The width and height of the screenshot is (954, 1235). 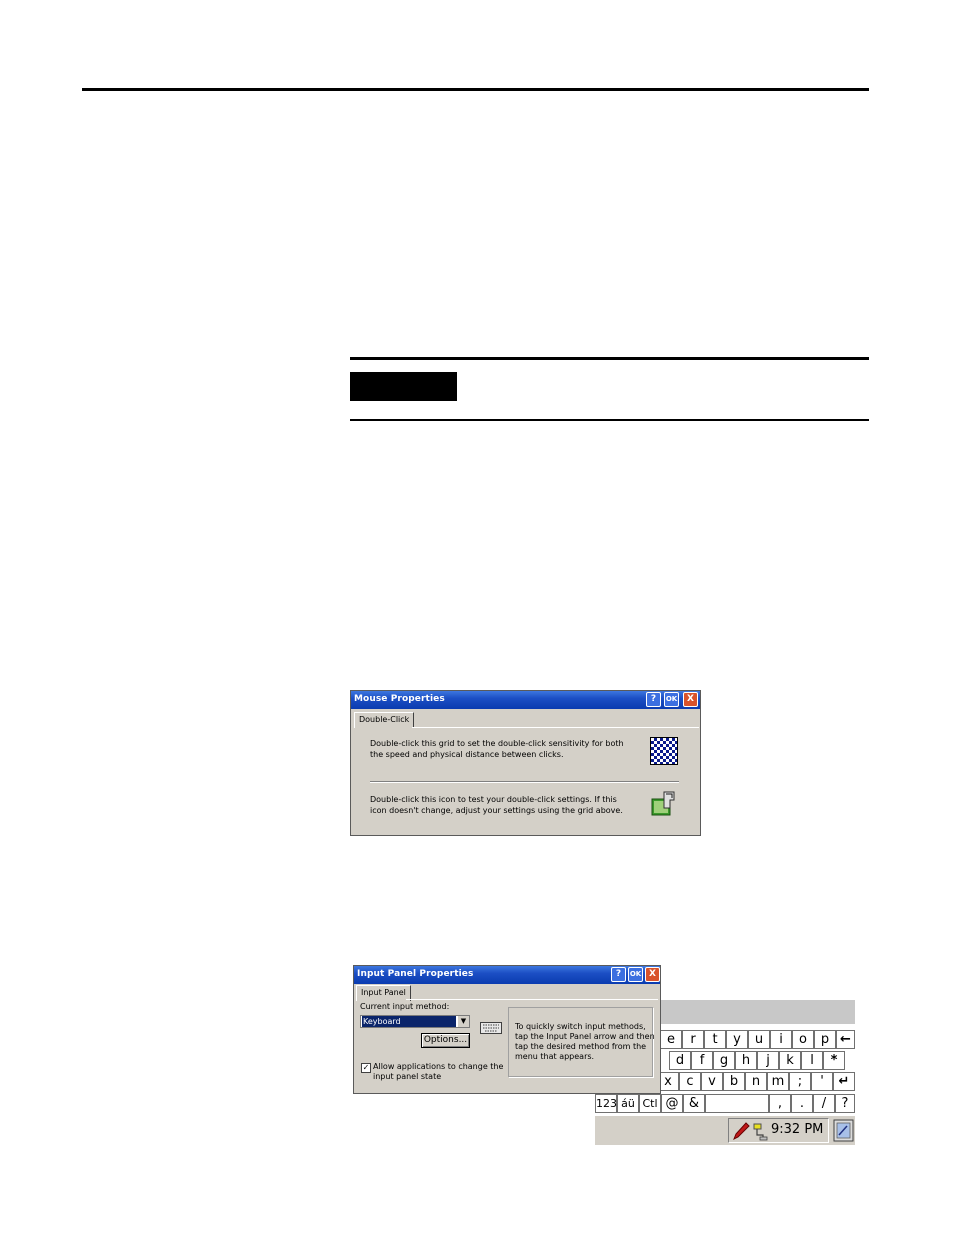 What do you see at coordinates (680, 1060) in the screenshot?
I see `key-d: d` at bounding box center [680, 1060].